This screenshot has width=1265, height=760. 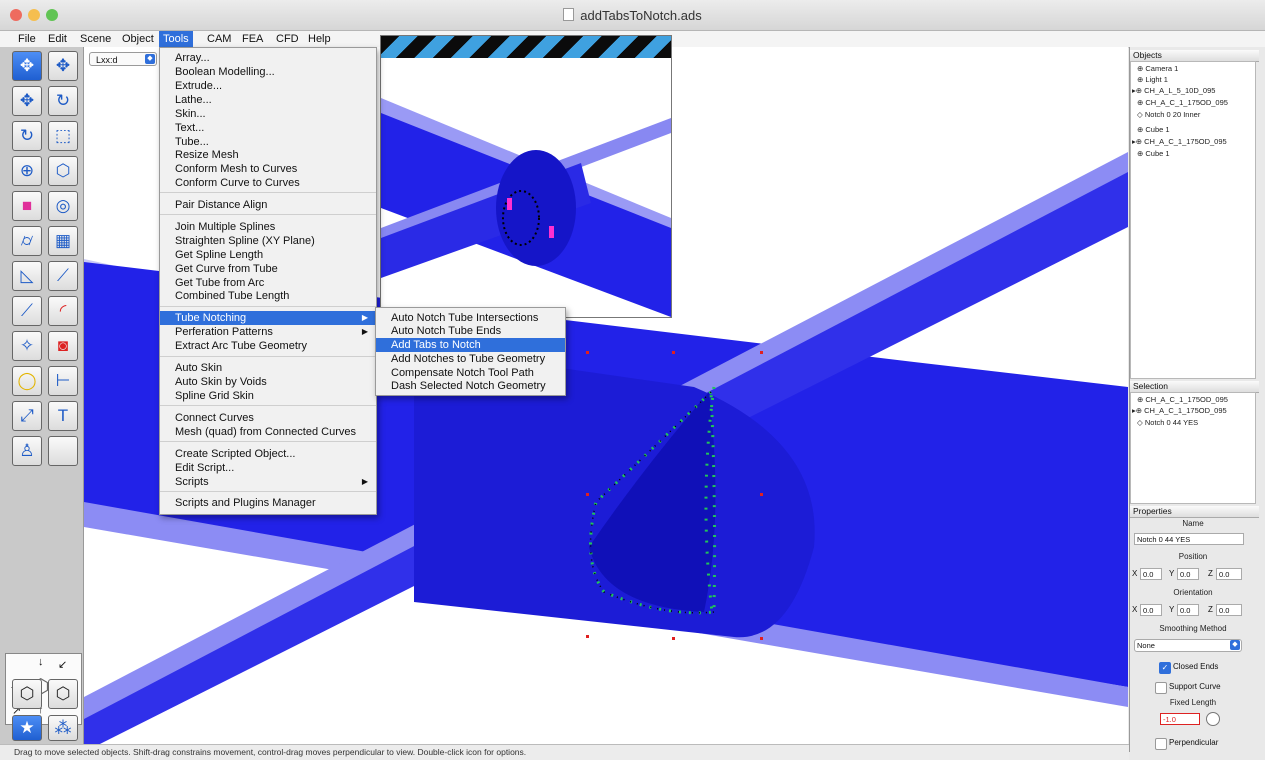 What do you see at coordinates (1167, 422) in the screenshot?
I see `list-item: ◇ Notch 0 44 YES` at bounding box center [1167, 422].